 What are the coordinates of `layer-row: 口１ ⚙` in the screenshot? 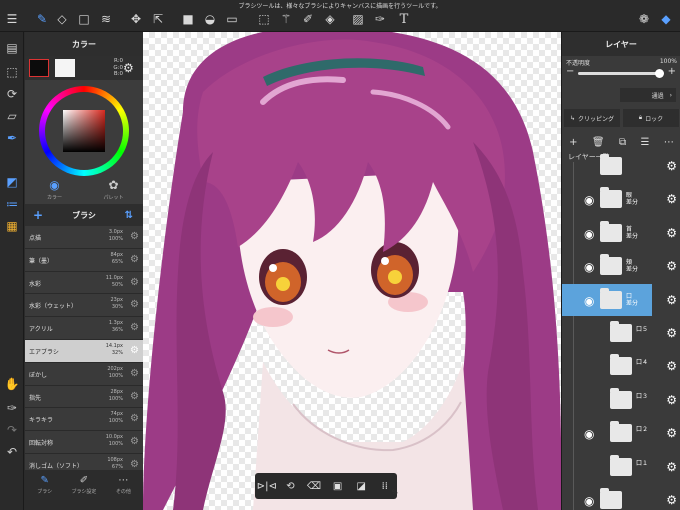 It's located at (621, 467).